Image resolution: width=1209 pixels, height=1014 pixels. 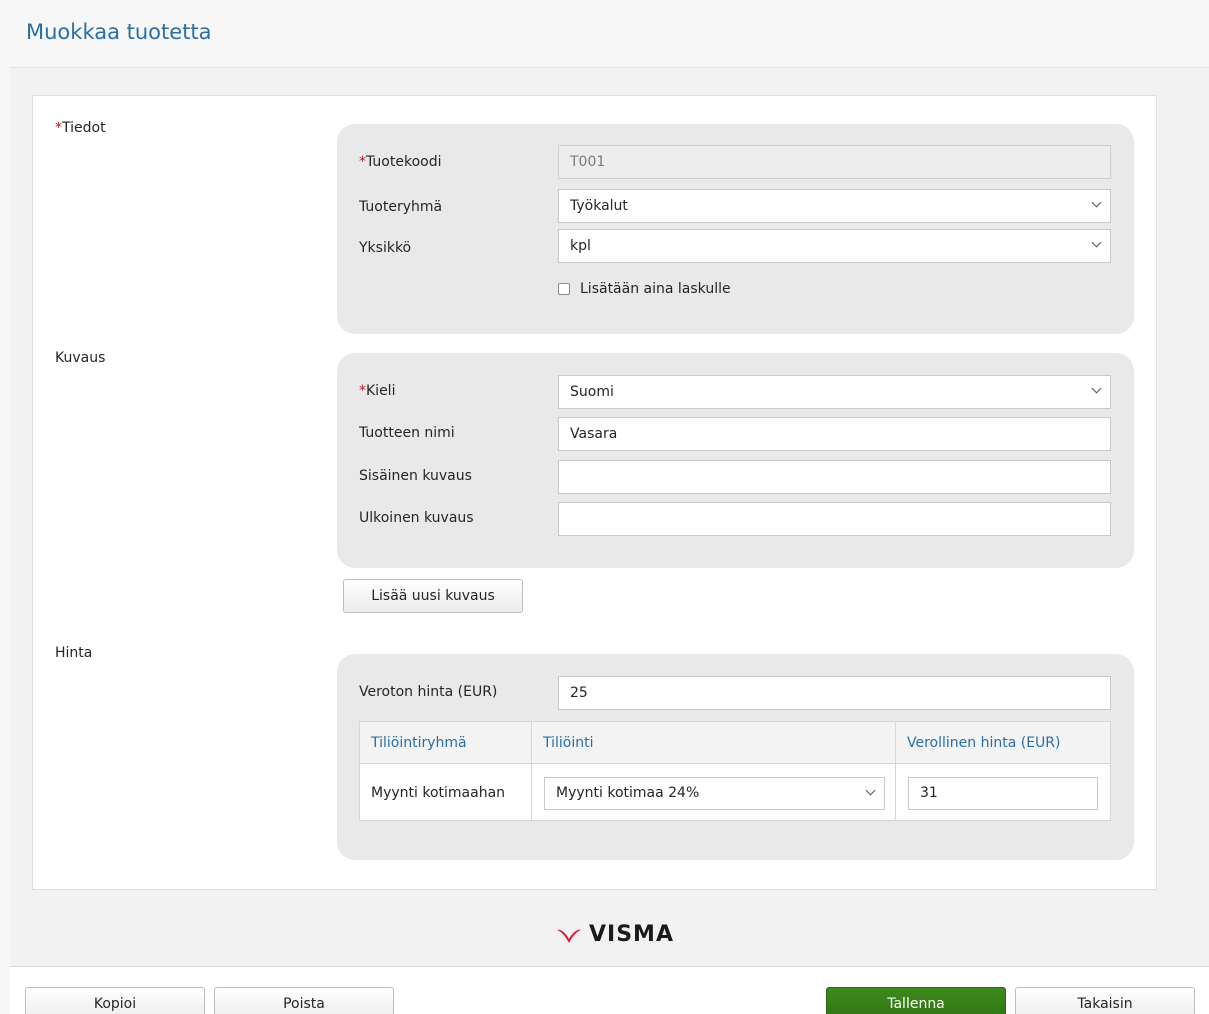 I want to click on language-label: *Kieli, so click(x=377, y=391).